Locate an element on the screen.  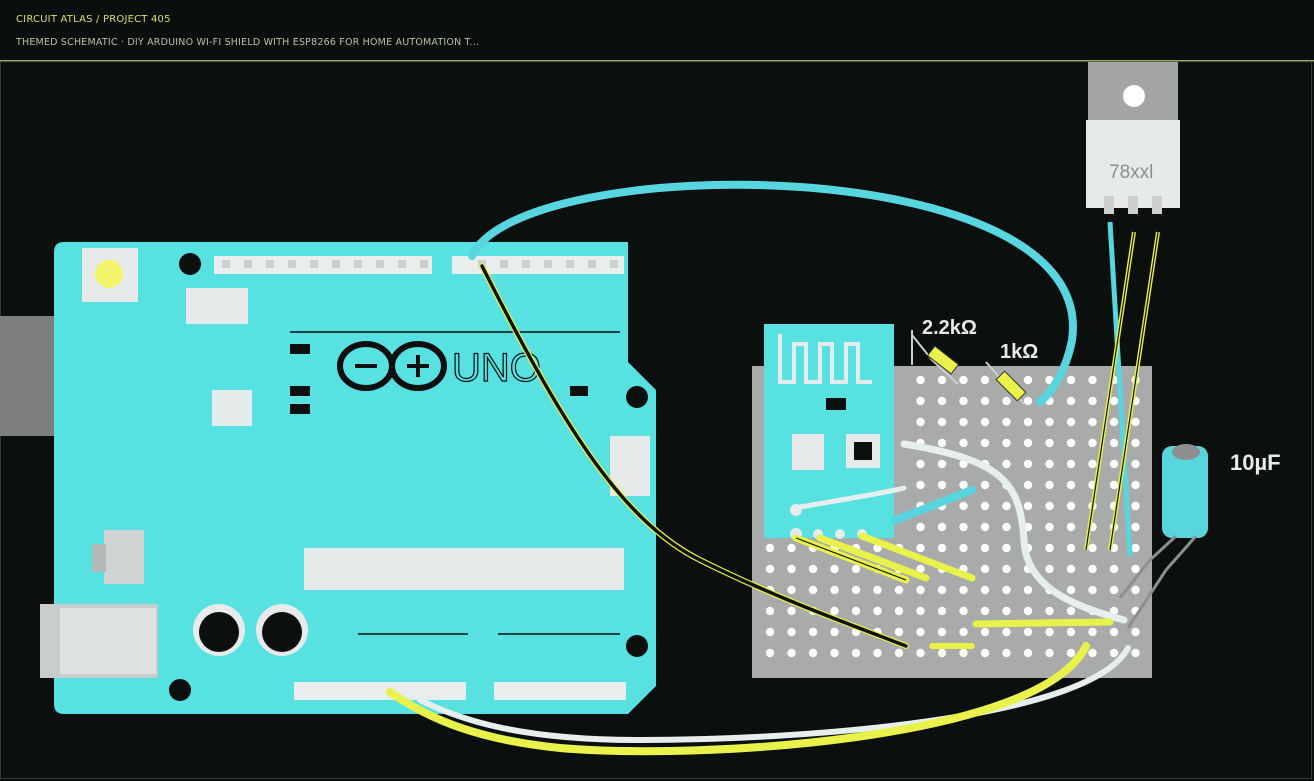
digital-header-right is located at coordinates (538, 265).